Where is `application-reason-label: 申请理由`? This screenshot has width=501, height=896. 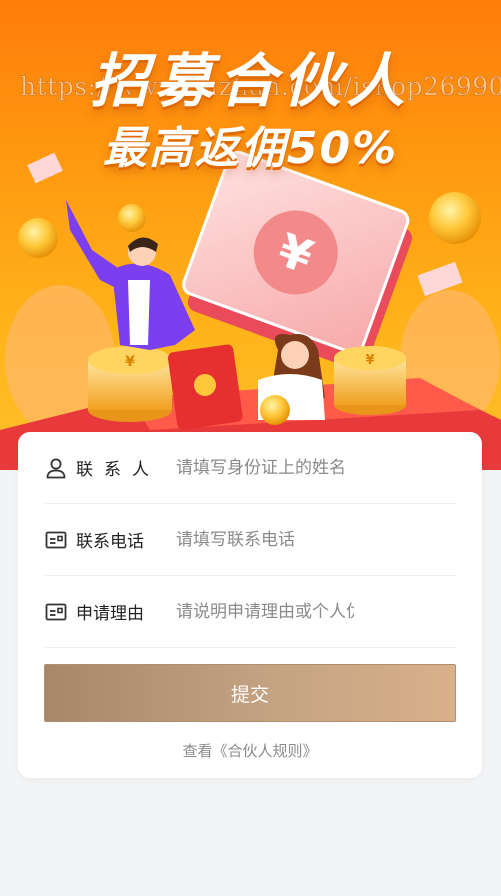 application-reason-label: 申请理由 is located at coordinates (110, 614).